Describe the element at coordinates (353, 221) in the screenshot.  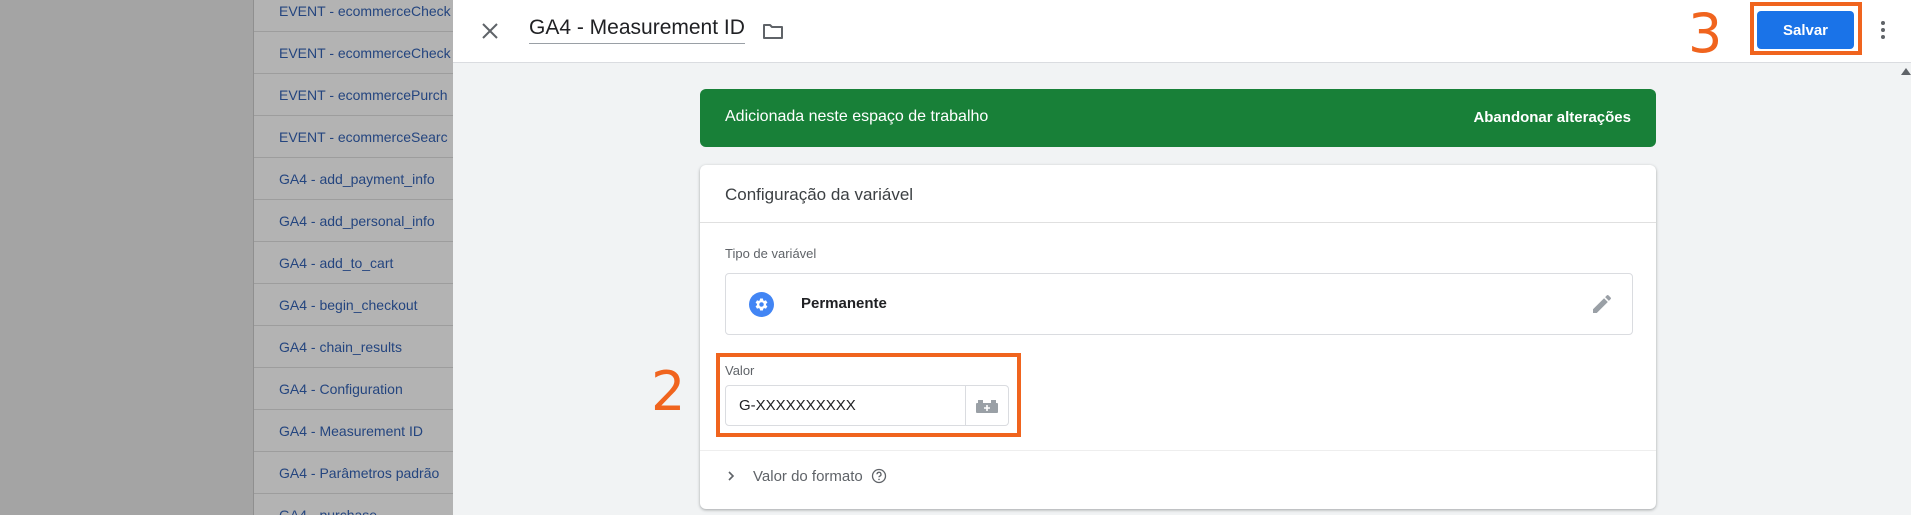
I see `list-item: GA4 - add_personal_info` at that location.